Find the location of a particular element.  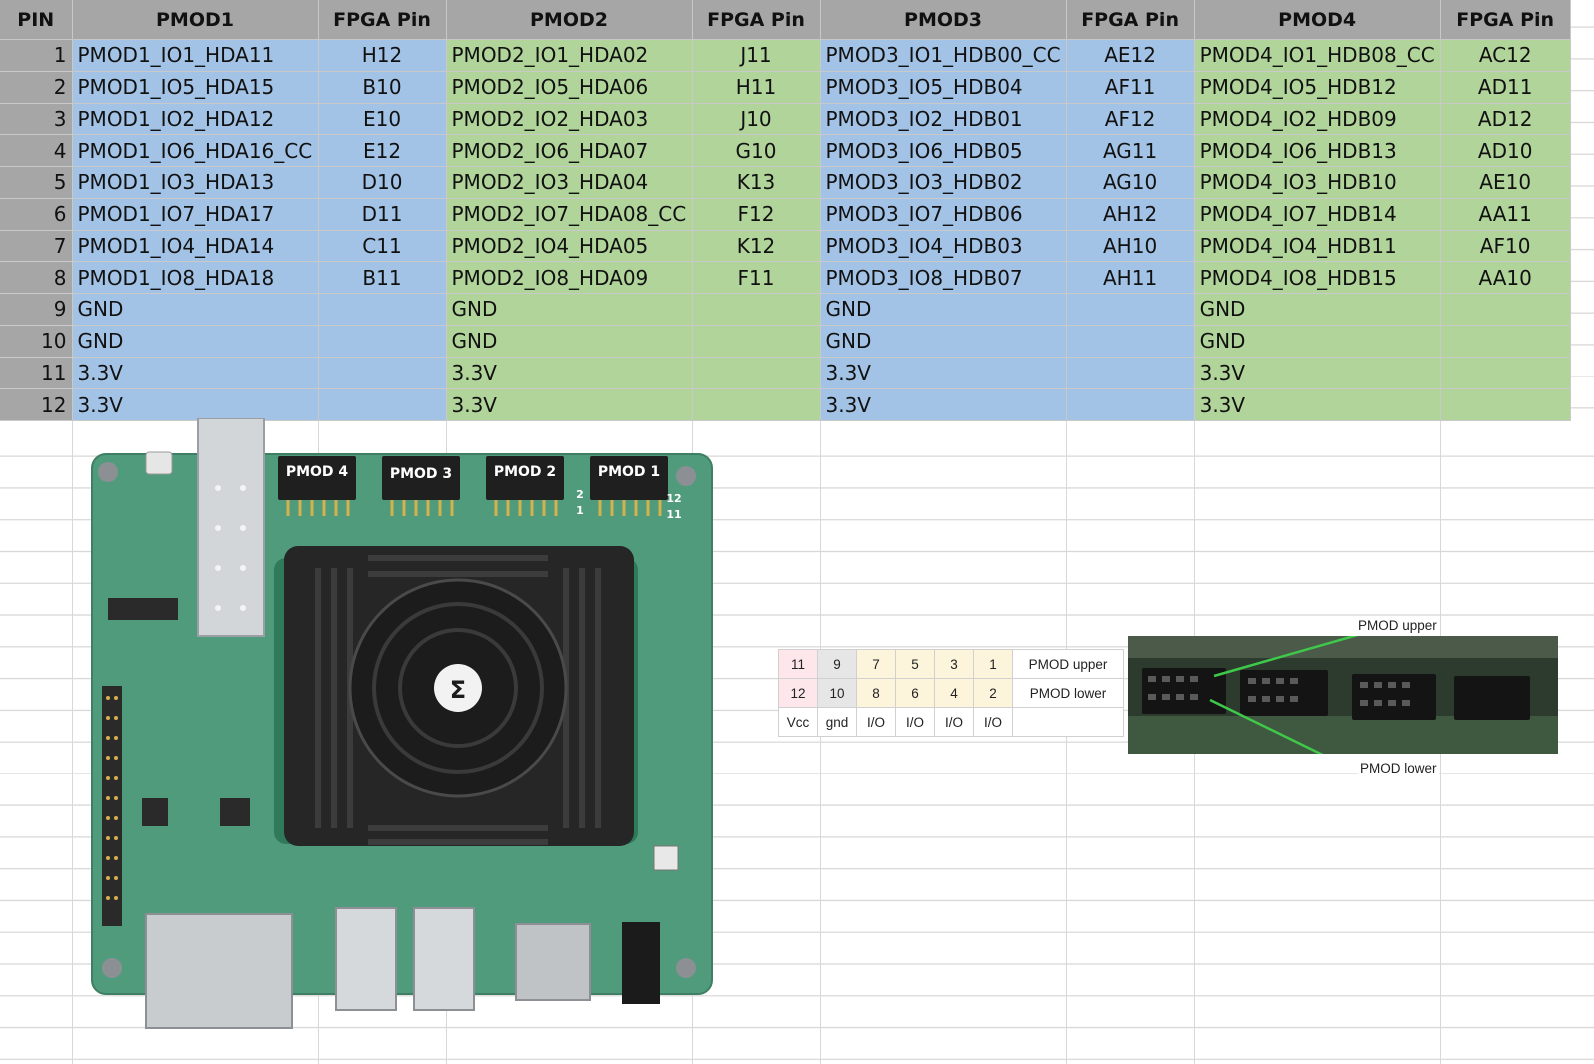

pin-number-cell: 6 is located at coordinates (36, 214).